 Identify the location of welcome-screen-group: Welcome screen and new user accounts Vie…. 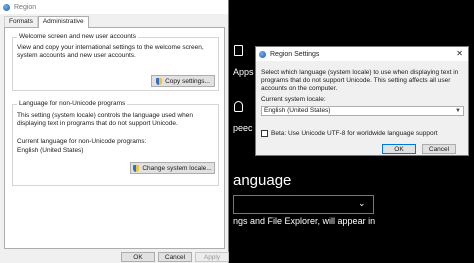
(115, 62).